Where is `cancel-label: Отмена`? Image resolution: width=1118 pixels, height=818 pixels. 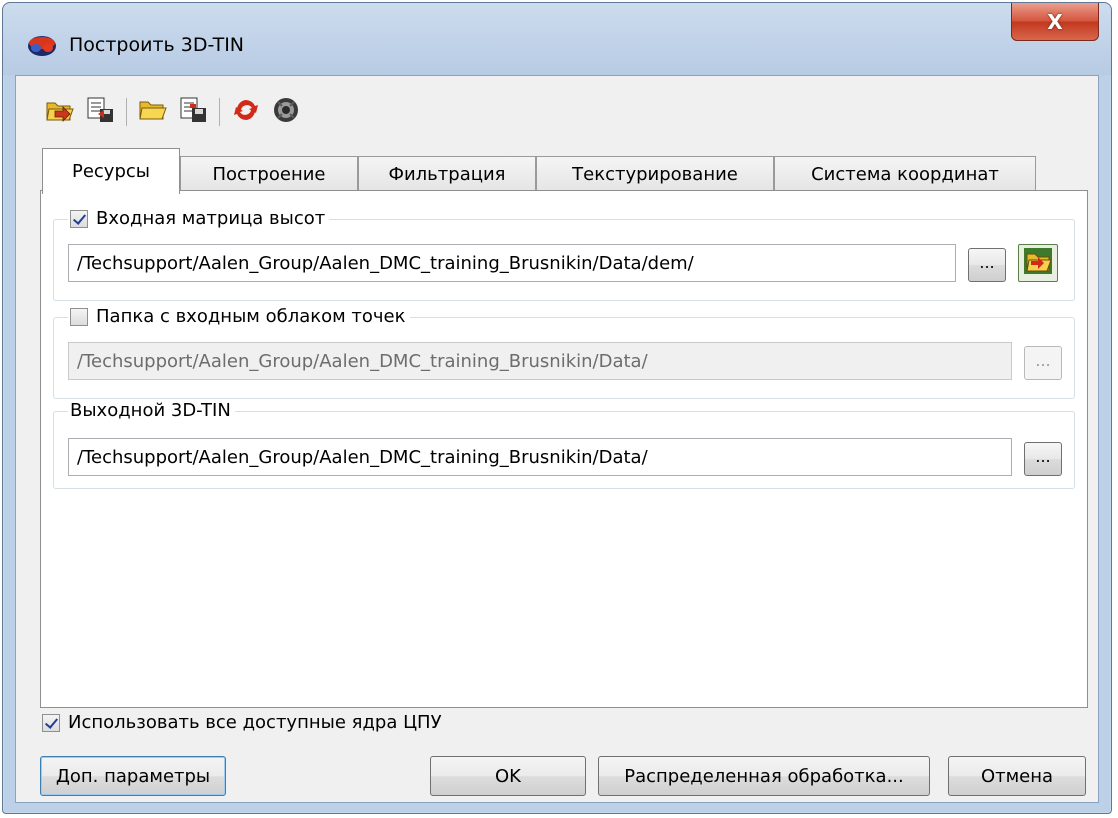
cancel-label: Отмена is located at coordinates (1017, 776).